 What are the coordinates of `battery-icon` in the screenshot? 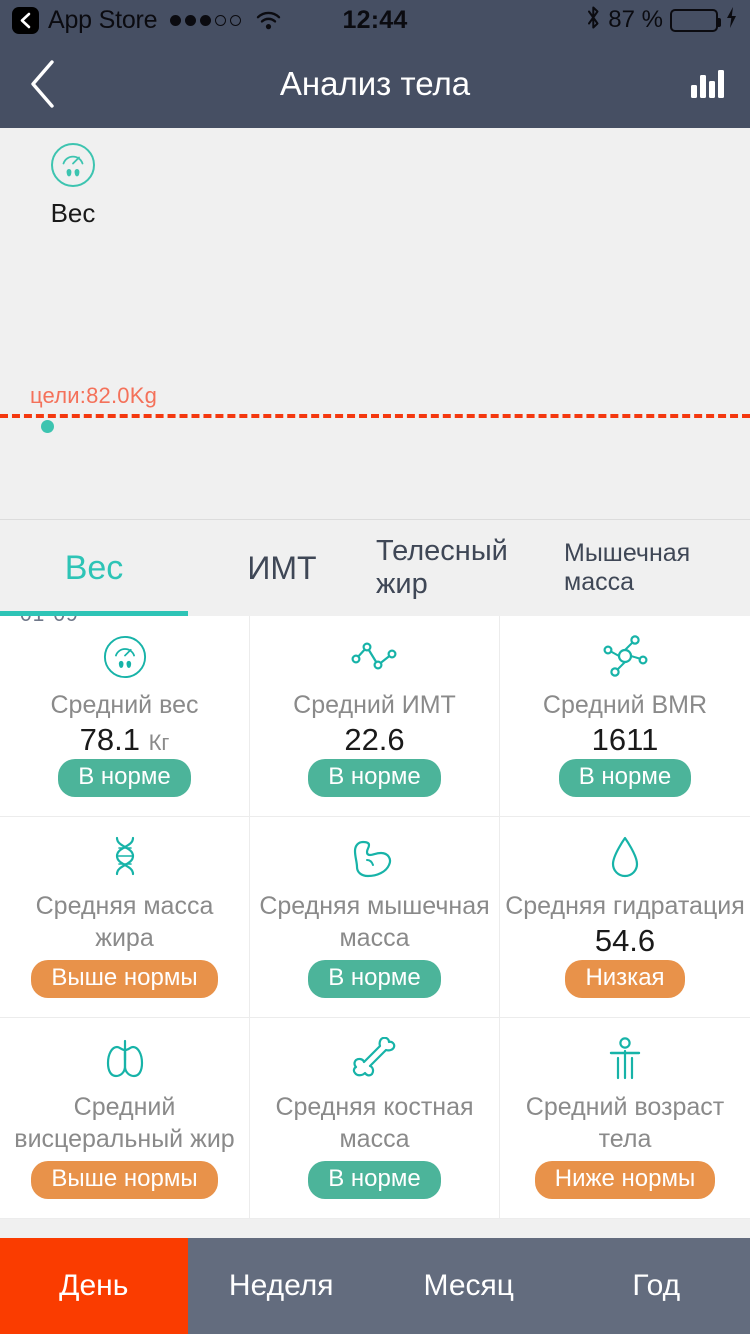 It's located at (695, 20).